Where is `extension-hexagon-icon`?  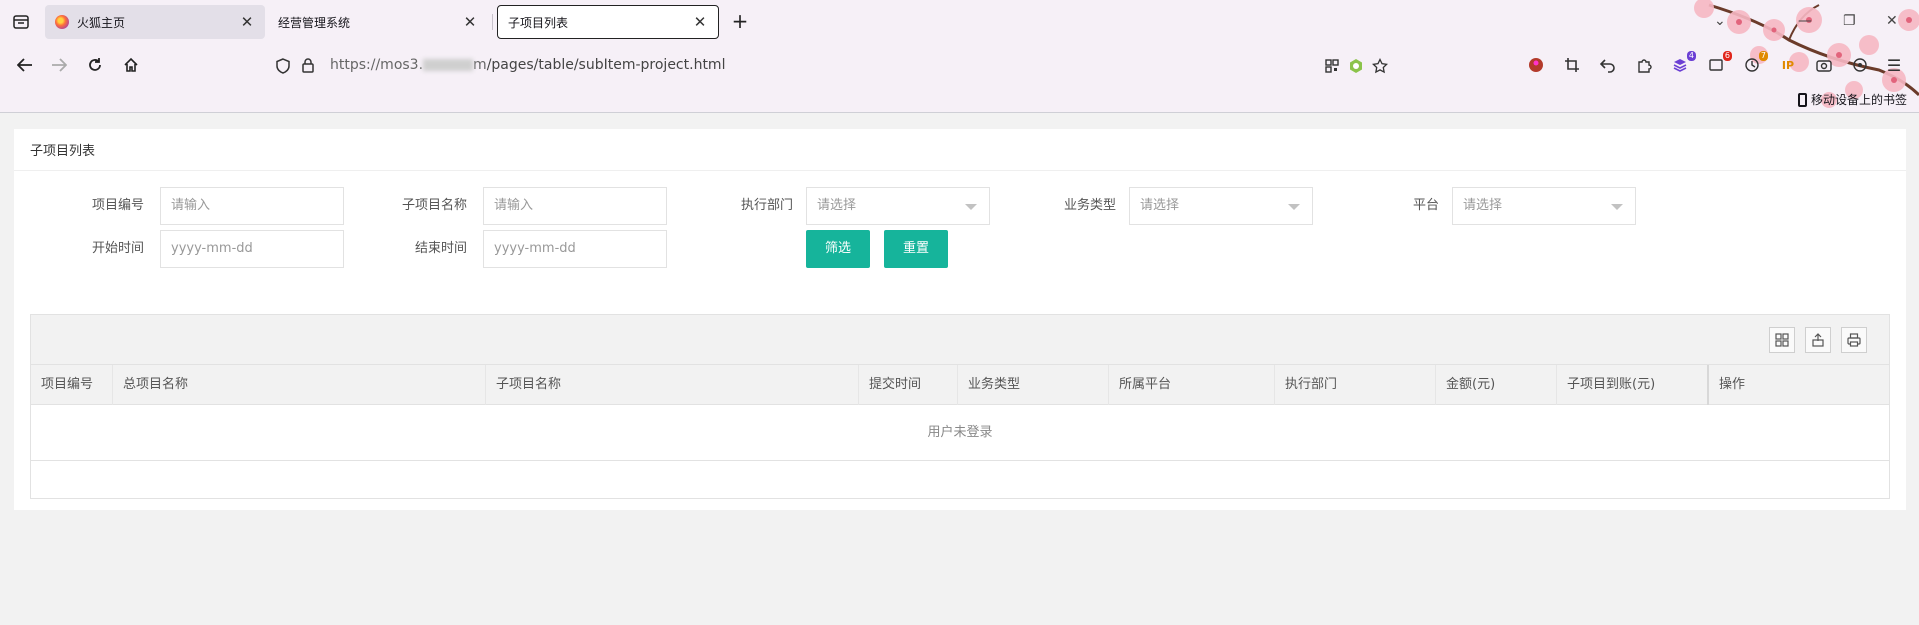
extension-hexagon-icon is located at coordinates (1356, 66).